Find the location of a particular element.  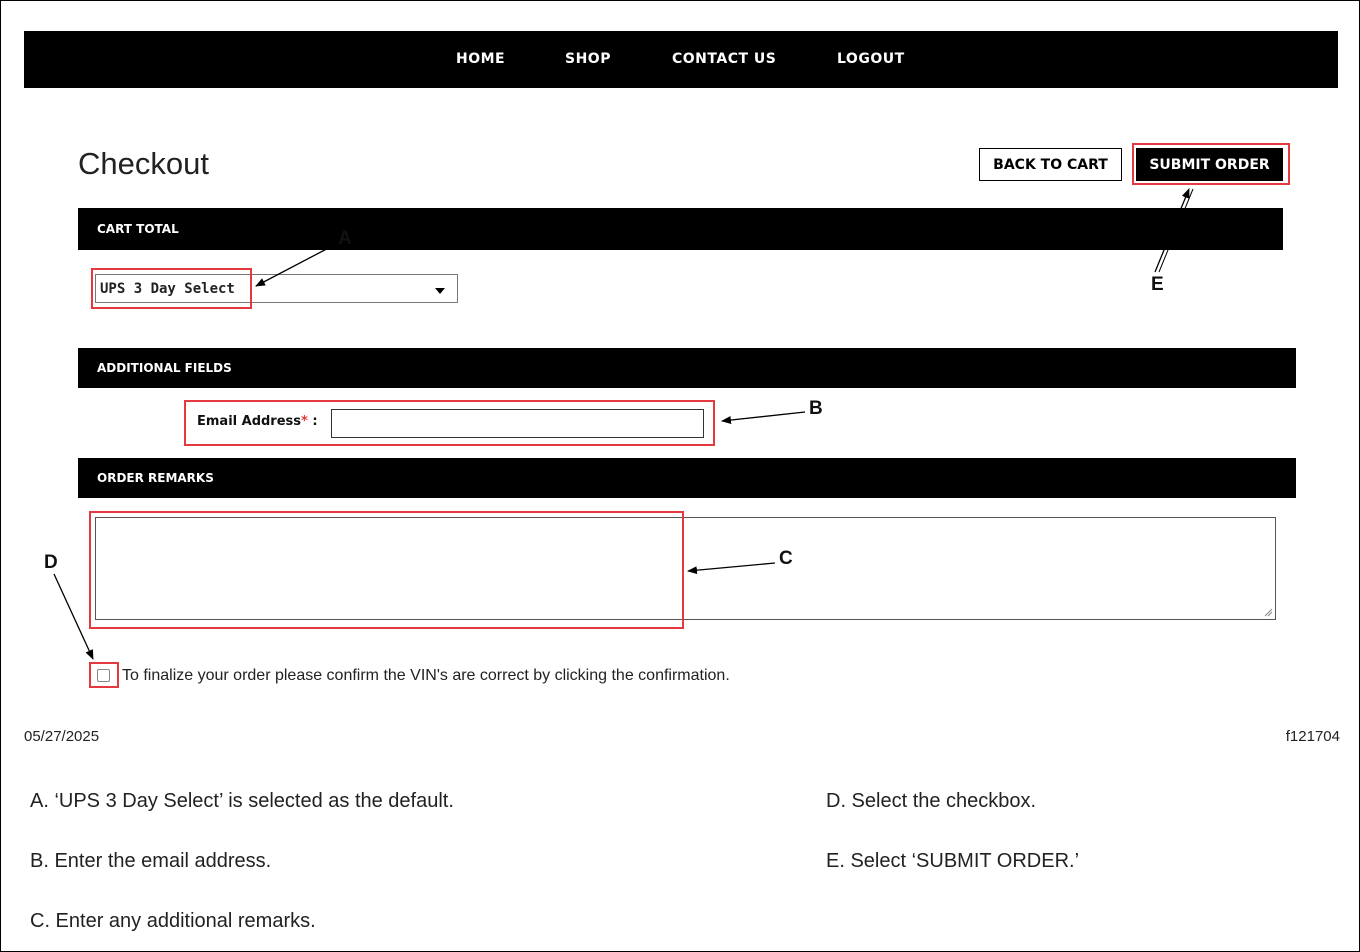

arrow-a is located at coordinates (297, 264).